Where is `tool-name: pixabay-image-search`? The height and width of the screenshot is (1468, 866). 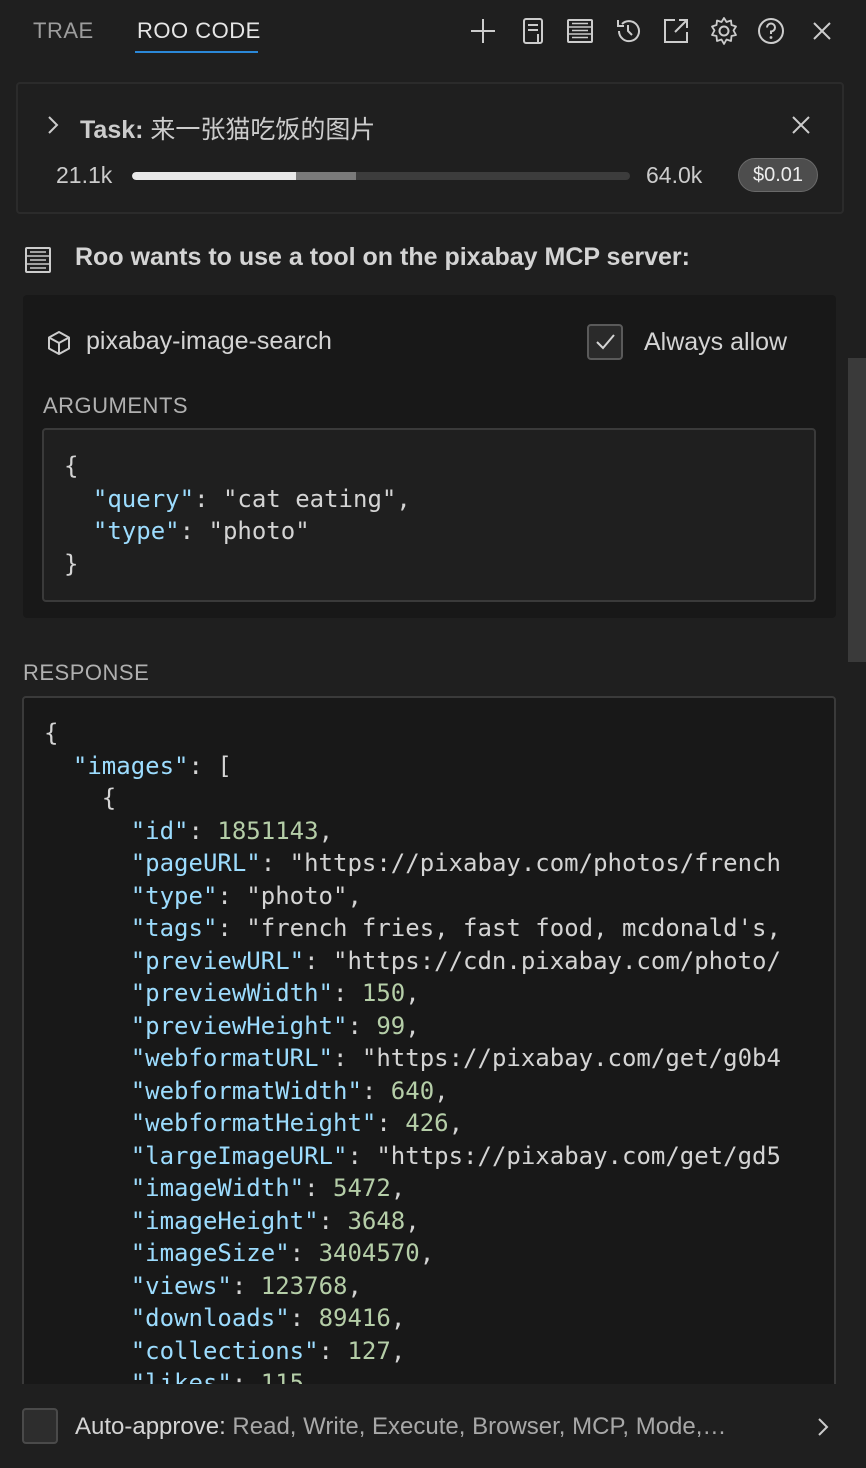
tool-name: pixabay-image-search is located at coordinates (209, 341).